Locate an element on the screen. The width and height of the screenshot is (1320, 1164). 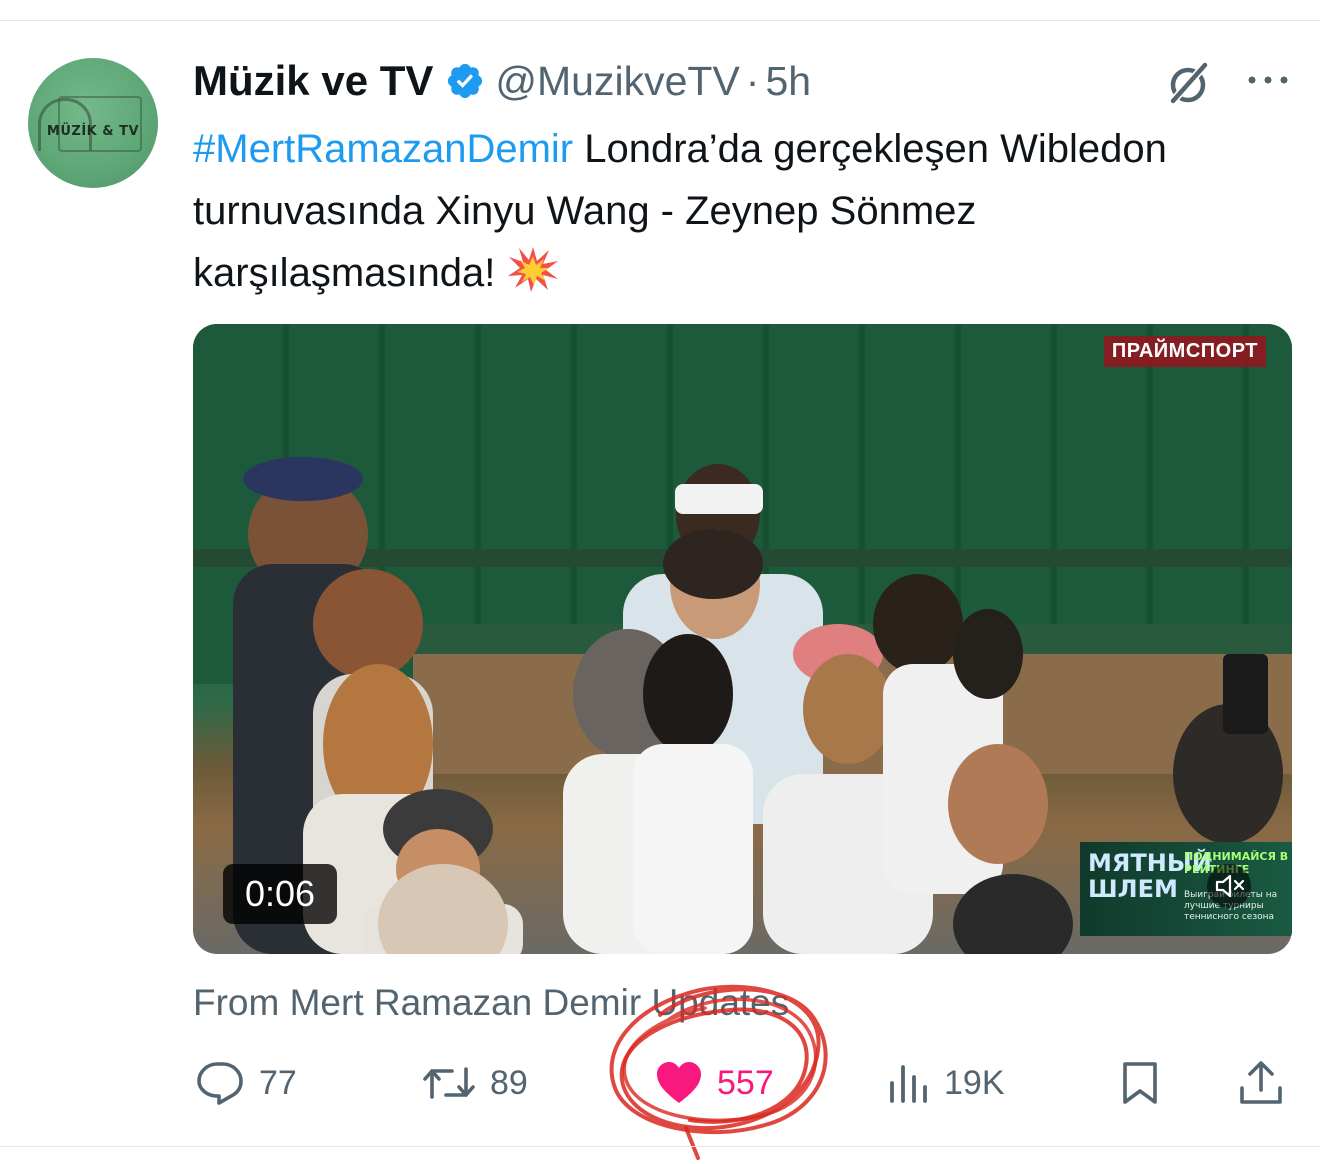
views-button: 19K is located at coordinates (945, 1083).